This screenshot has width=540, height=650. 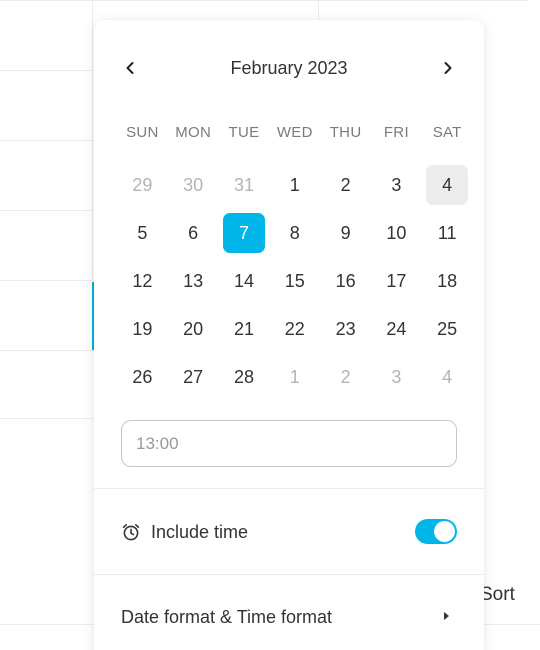 What do you see at coordinates (142, 132) in the screenshot?
I see `weekday-label: SUN` at bounding box center [142, 132].